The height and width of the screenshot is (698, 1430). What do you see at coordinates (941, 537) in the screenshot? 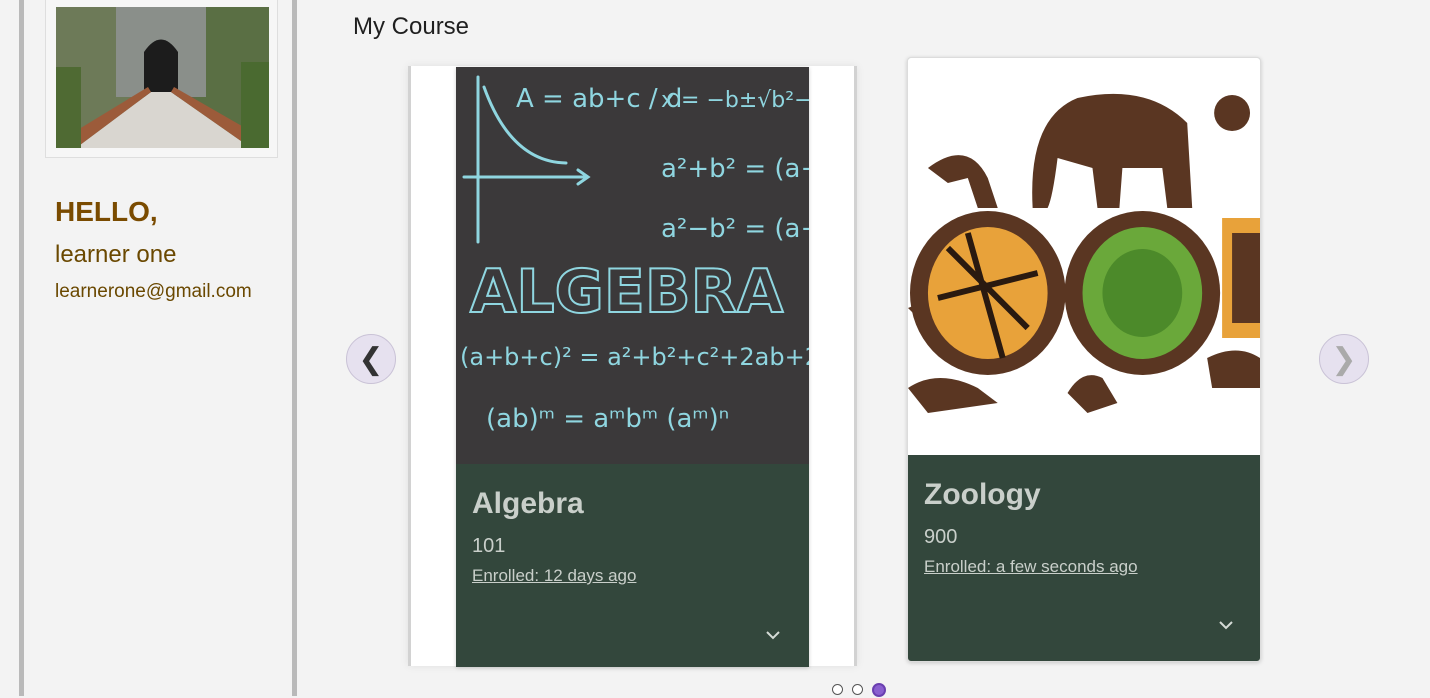
I see `course-code: 900` at bounding box center [941, 537].